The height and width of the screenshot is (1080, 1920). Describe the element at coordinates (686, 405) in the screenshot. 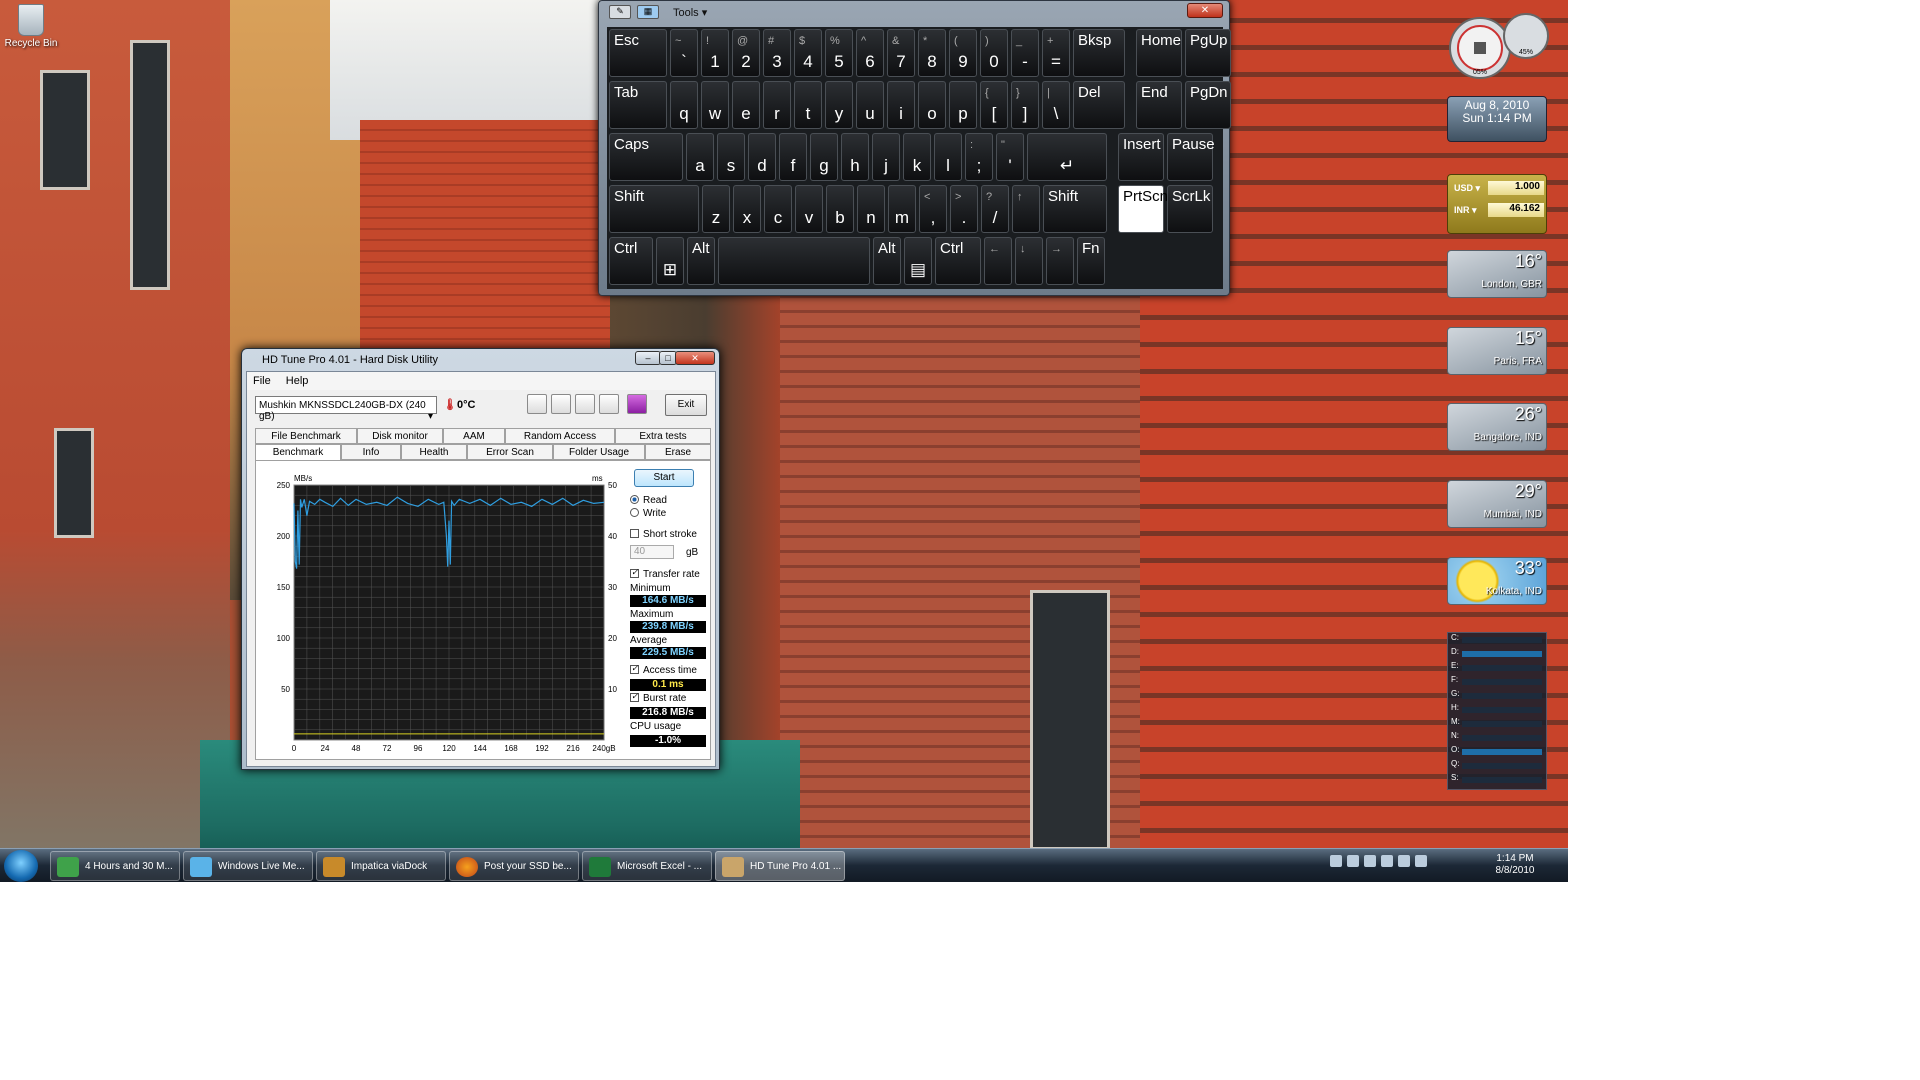

I see `exit-button: Exit` at that location.